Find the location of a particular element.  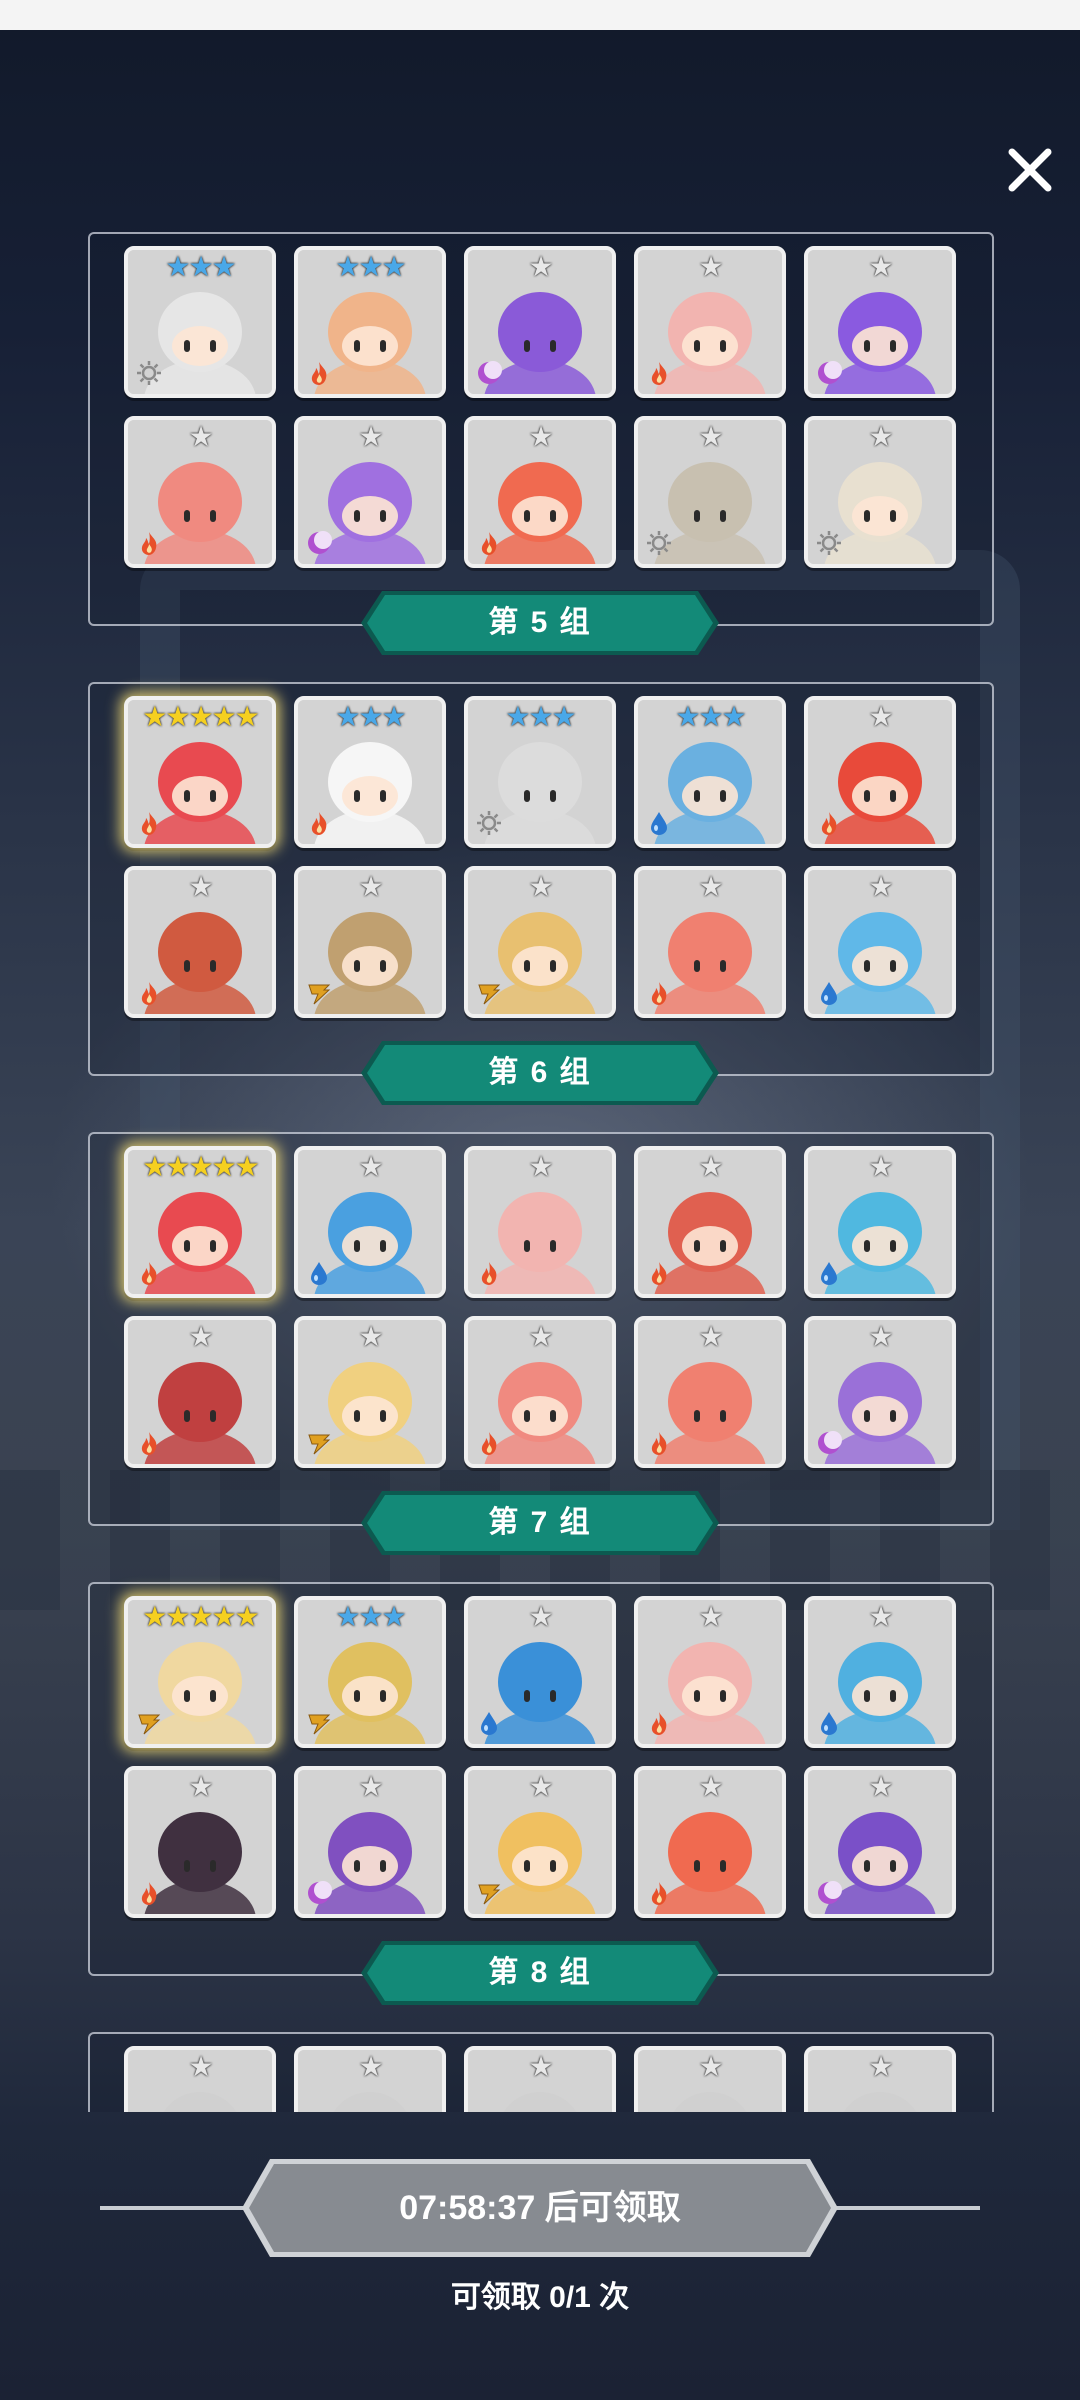

hero-grid: ★★★★★★★★★★★★★★ is located at coordinates (540, 1307).